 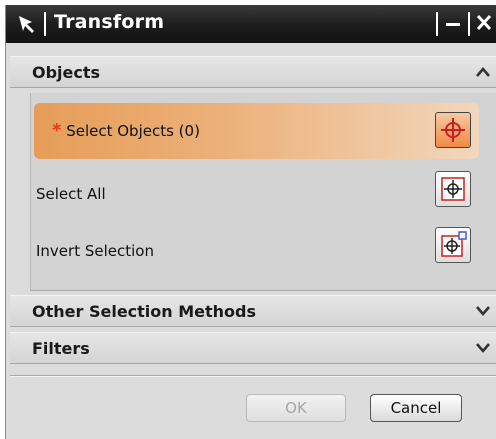 What do you see at coordinates (253, 376) in the screenshot?
I see `footer-divider-highlight` at bounding box center [253, 376].